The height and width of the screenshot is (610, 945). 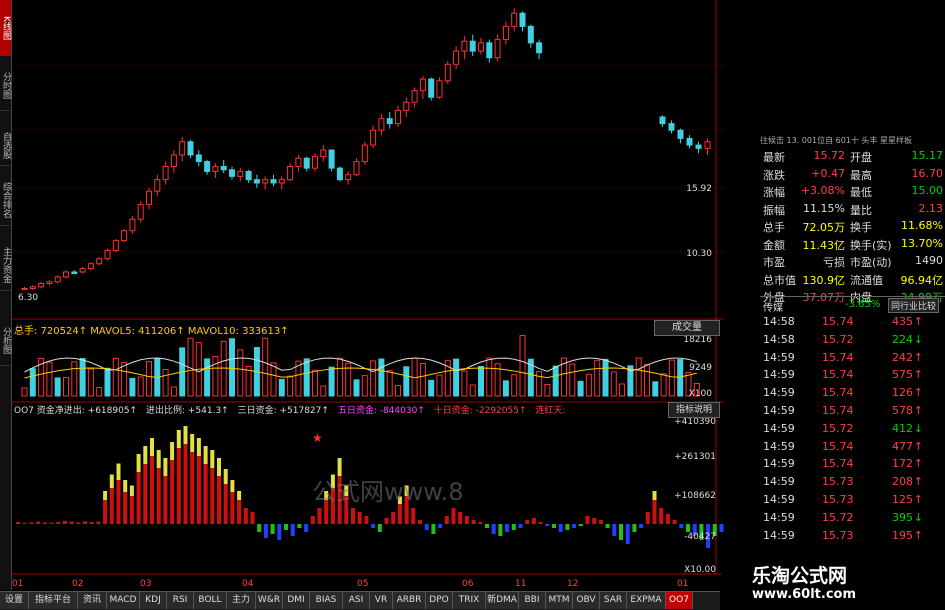 What do you see at coordinates (469, 600) in the screenshot?
I see `indicator-tab-trix: TRIX` at bounding box center [469, 600].